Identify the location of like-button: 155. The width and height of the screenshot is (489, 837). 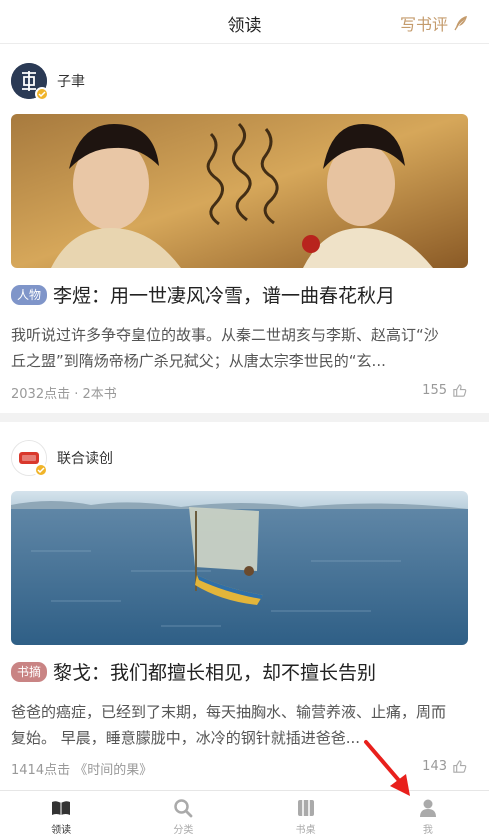
(444, 390).